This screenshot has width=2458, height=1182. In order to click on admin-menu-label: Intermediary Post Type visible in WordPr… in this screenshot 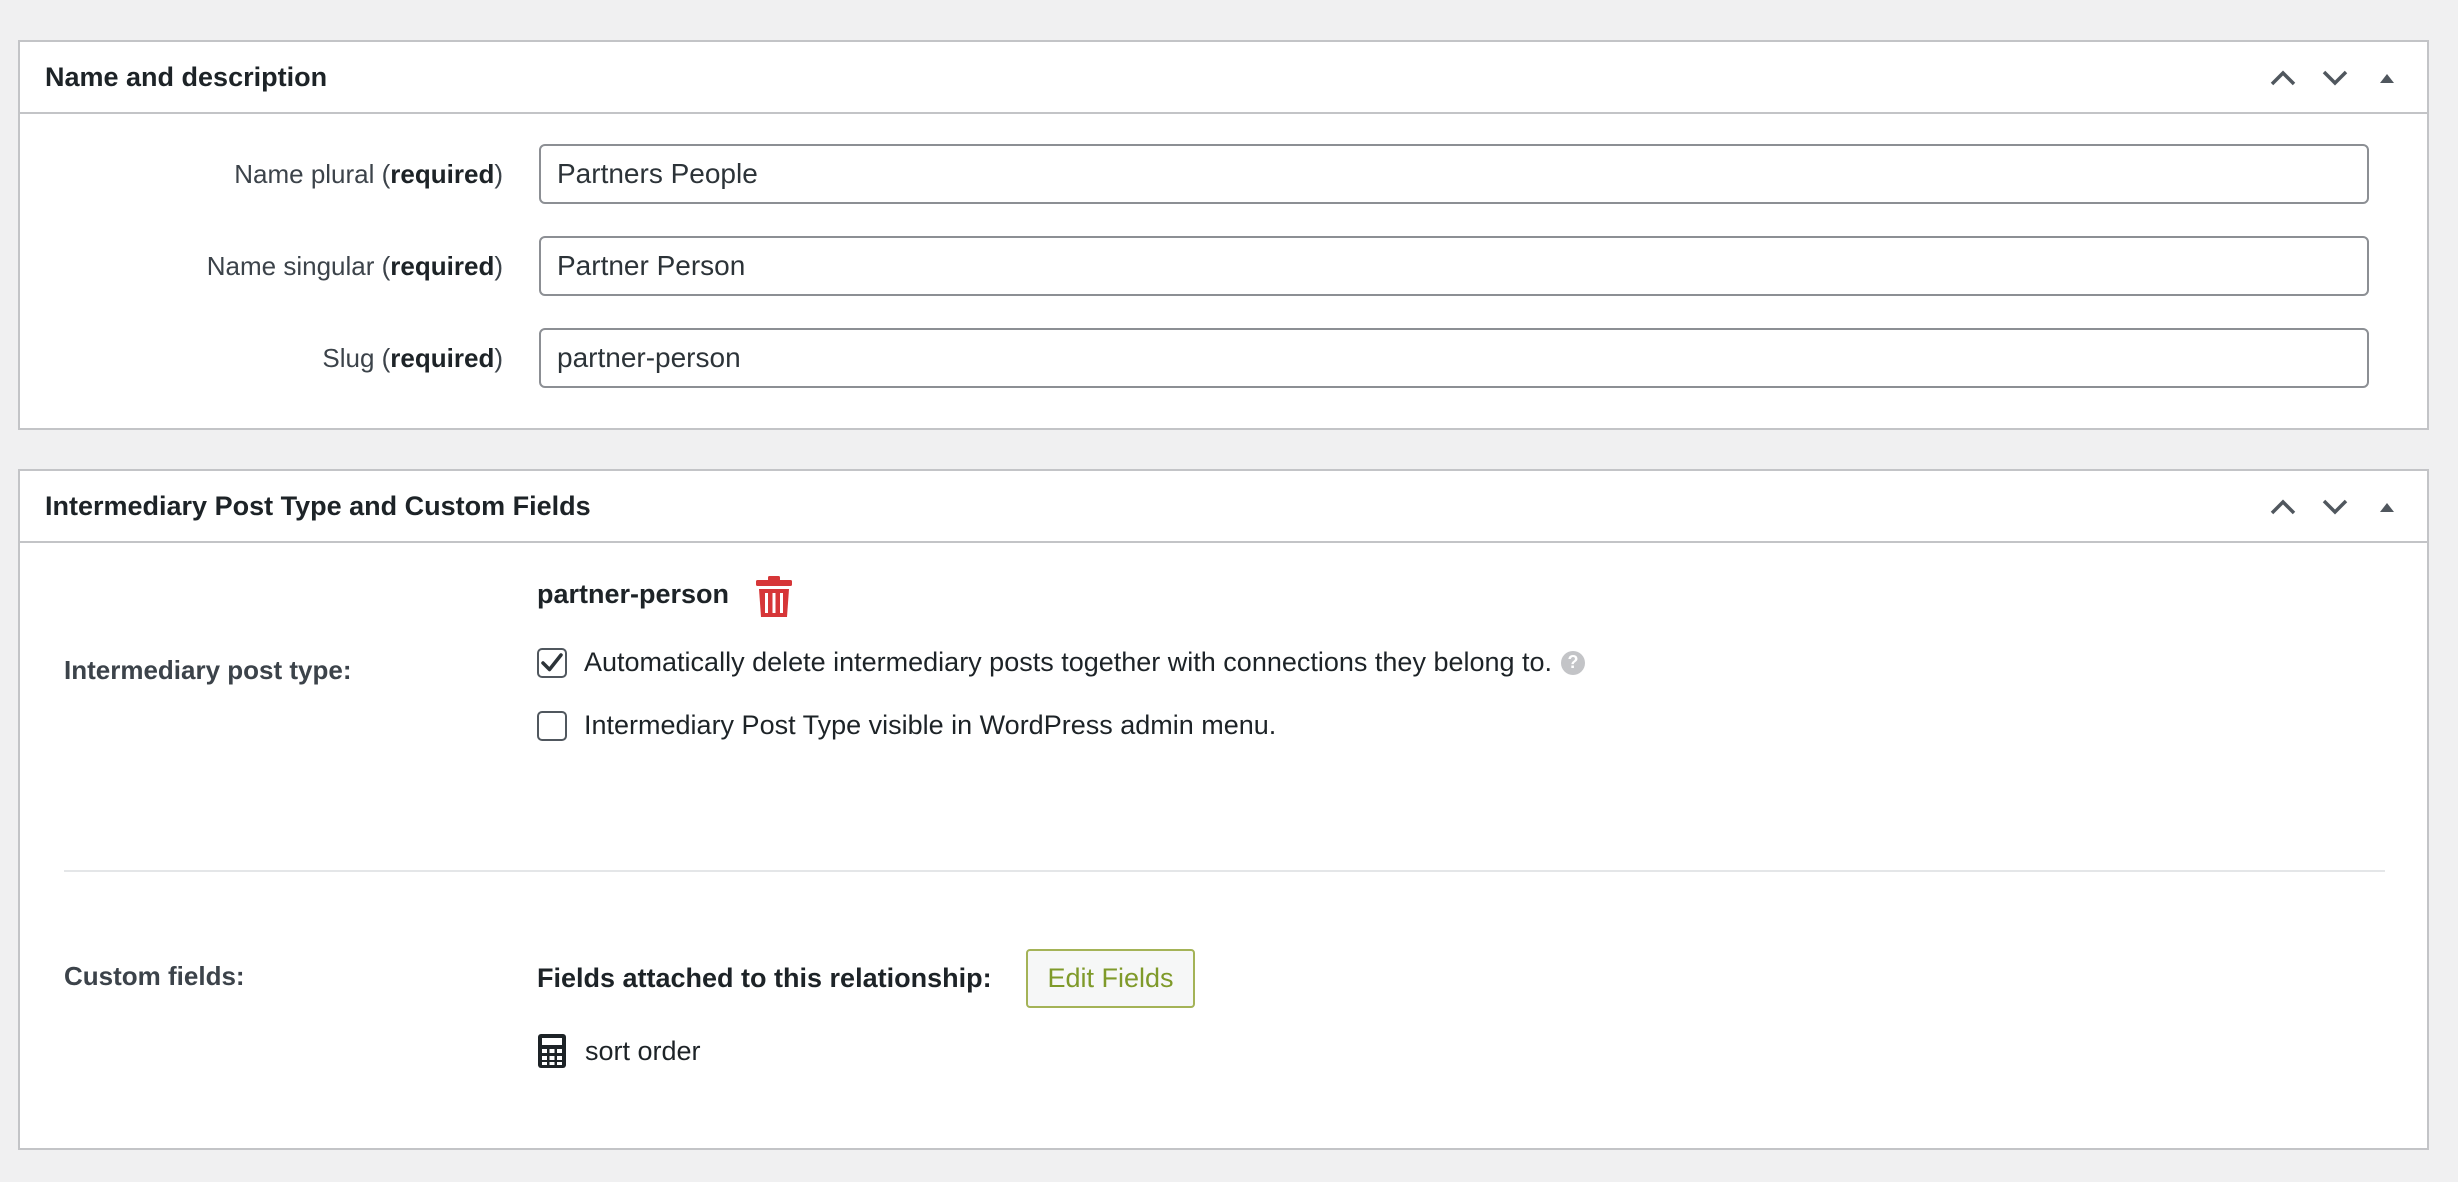, I will do `click(930, 725)`.